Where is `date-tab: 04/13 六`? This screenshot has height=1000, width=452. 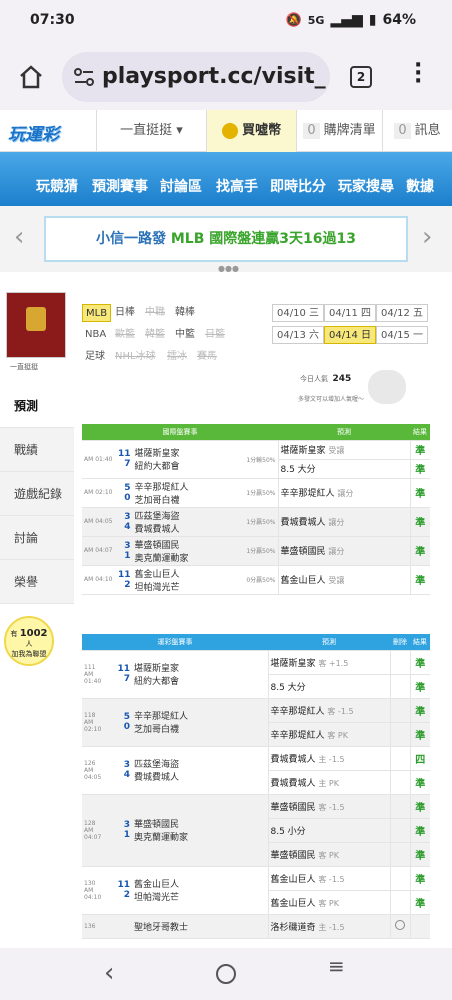 date-tab: 04/13 六 is located at coordinates (298, 335).